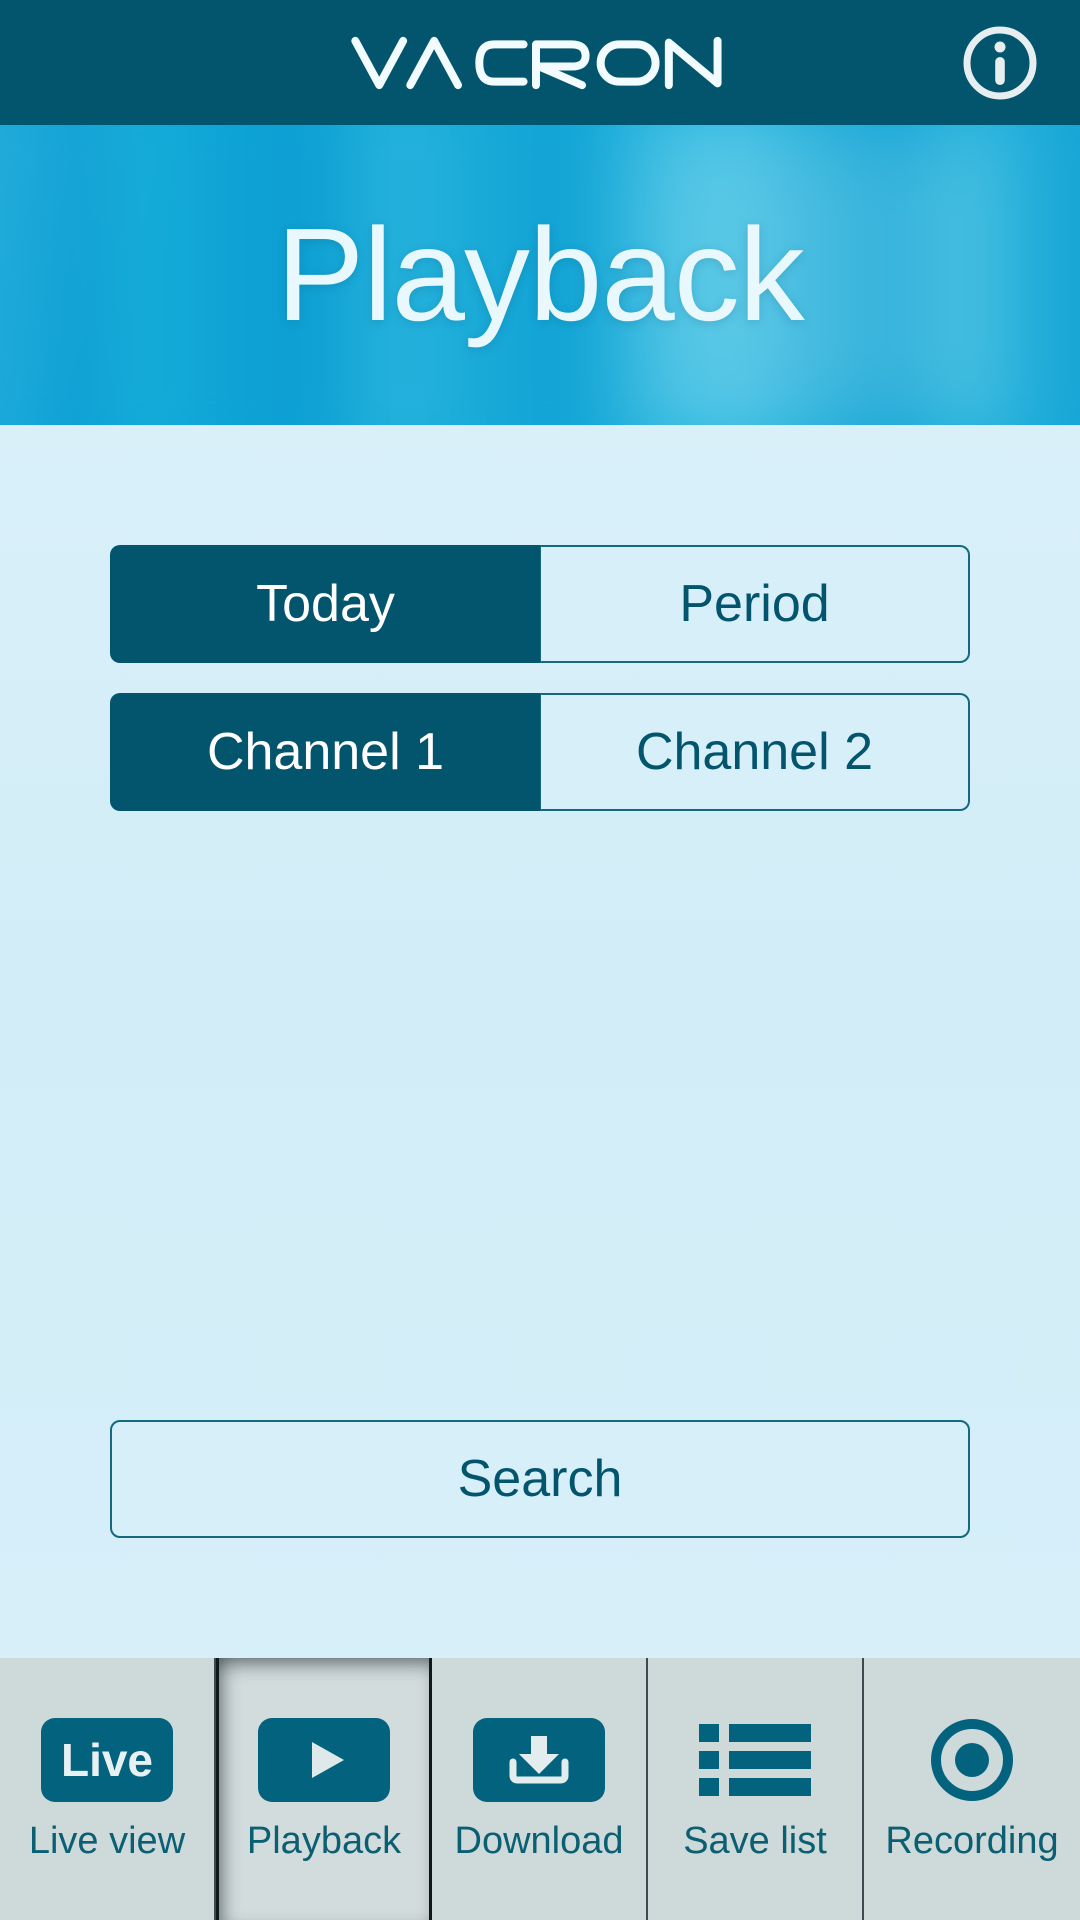  I want to click on record-dot-icon, so click(972, 1760).